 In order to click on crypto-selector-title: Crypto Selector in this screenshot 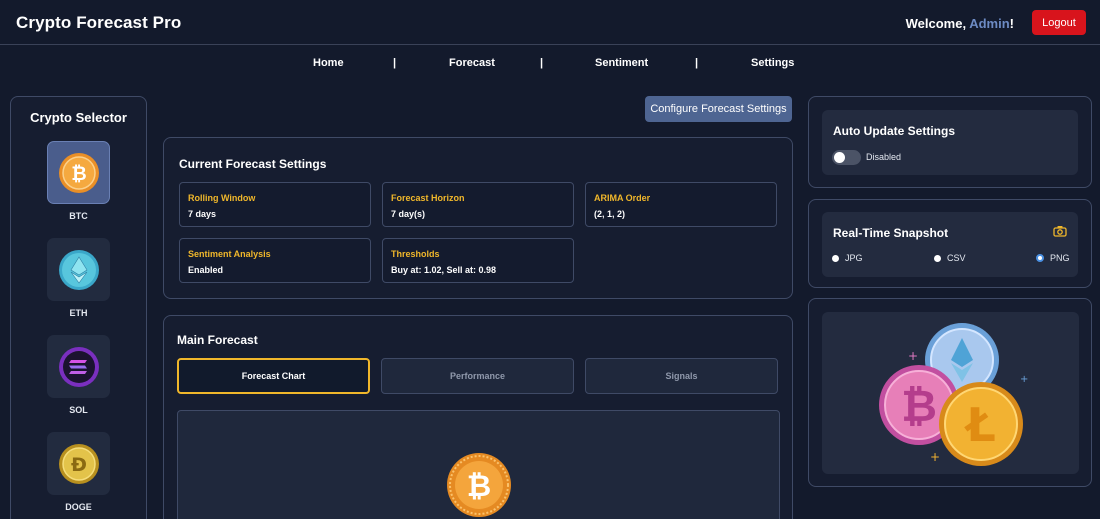, I will do `click(78, 117)`.